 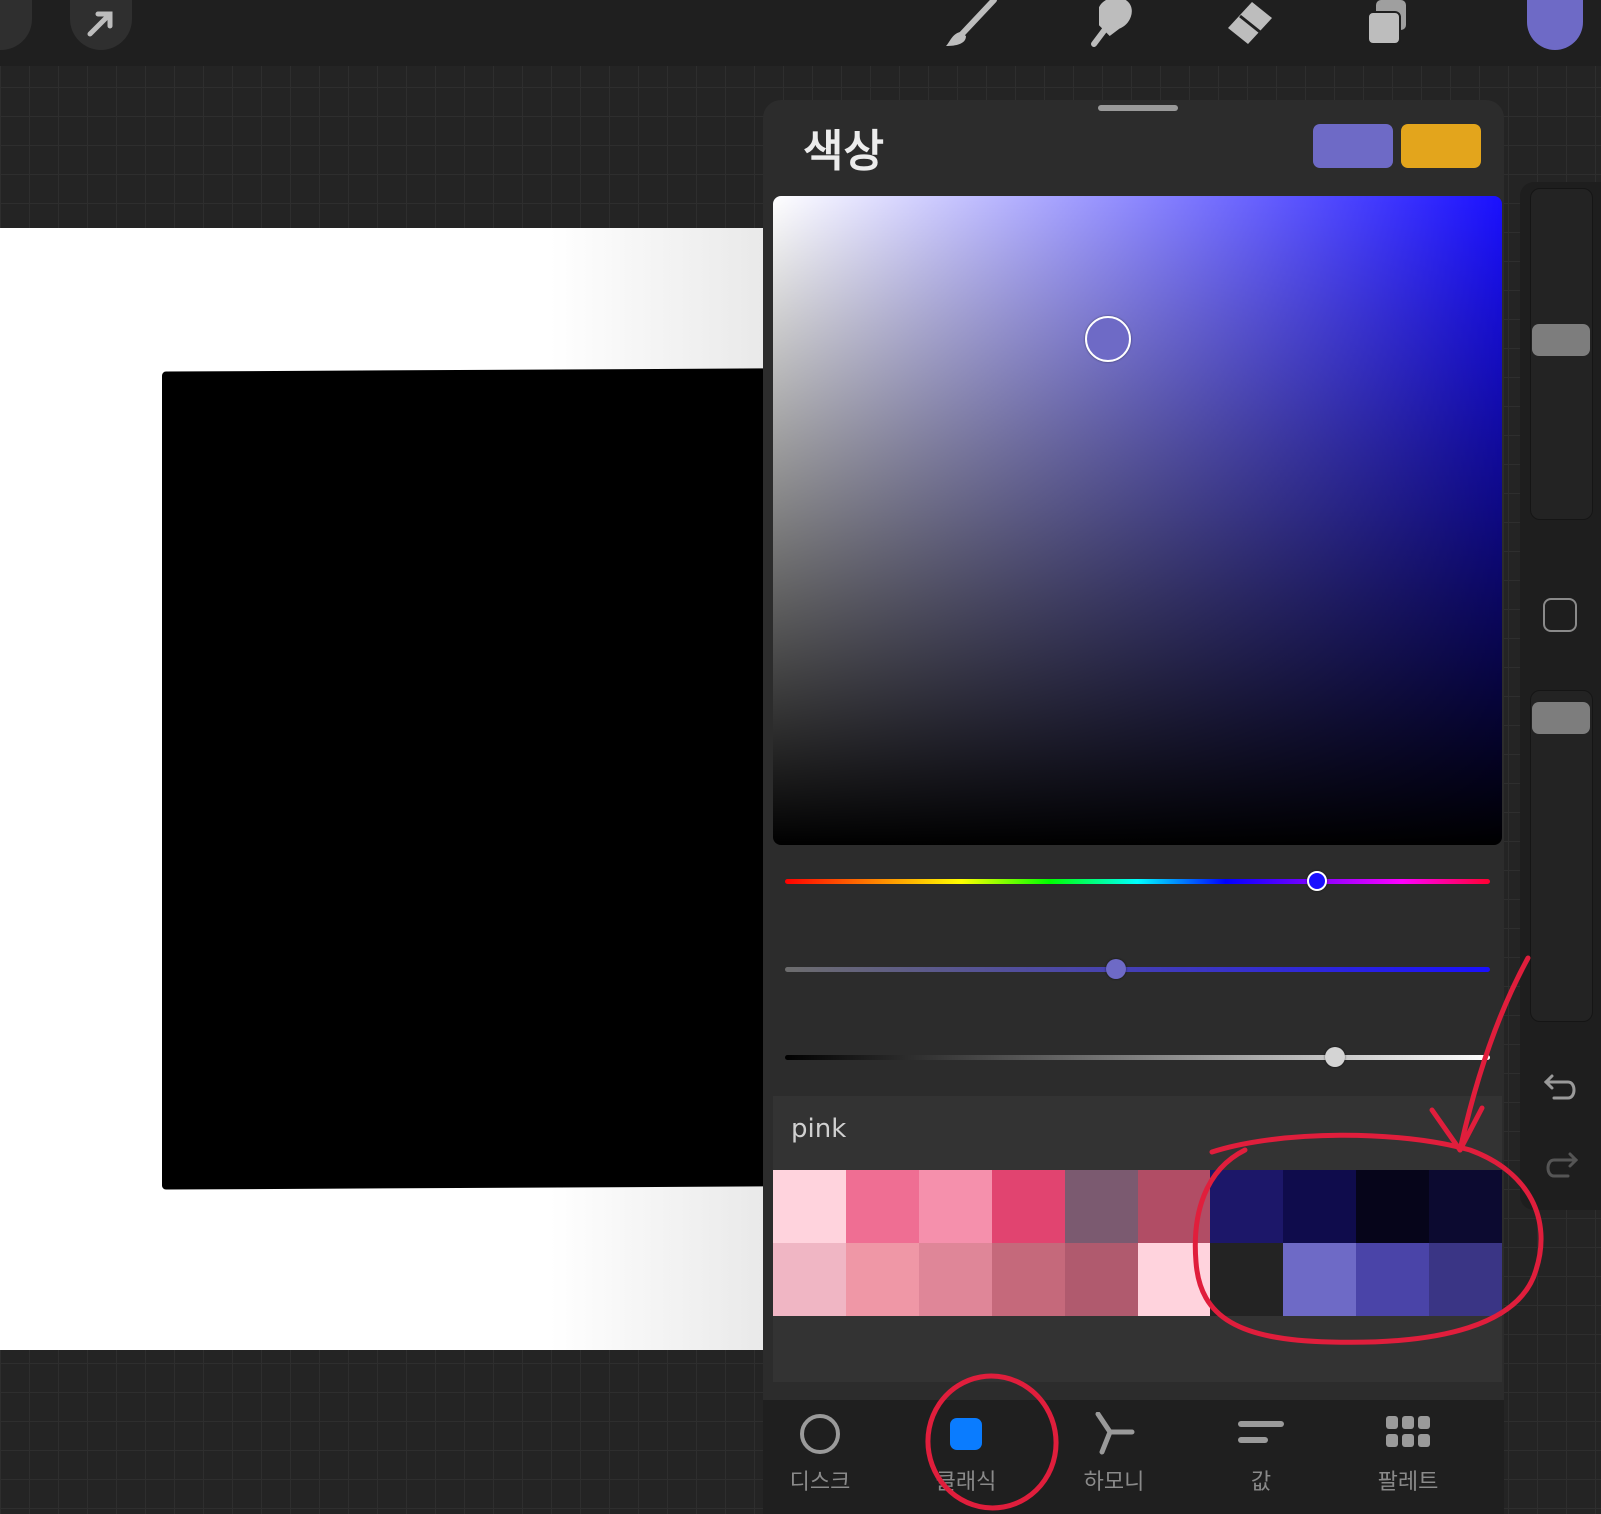 I want to click on palette-area: pink, so click(x=1137, y=1239).